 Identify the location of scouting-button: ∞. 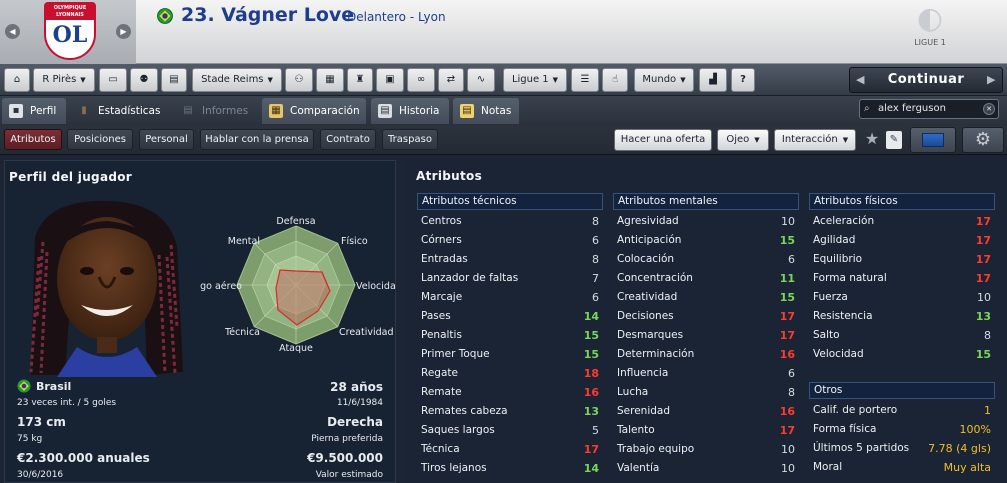
(421, 80).